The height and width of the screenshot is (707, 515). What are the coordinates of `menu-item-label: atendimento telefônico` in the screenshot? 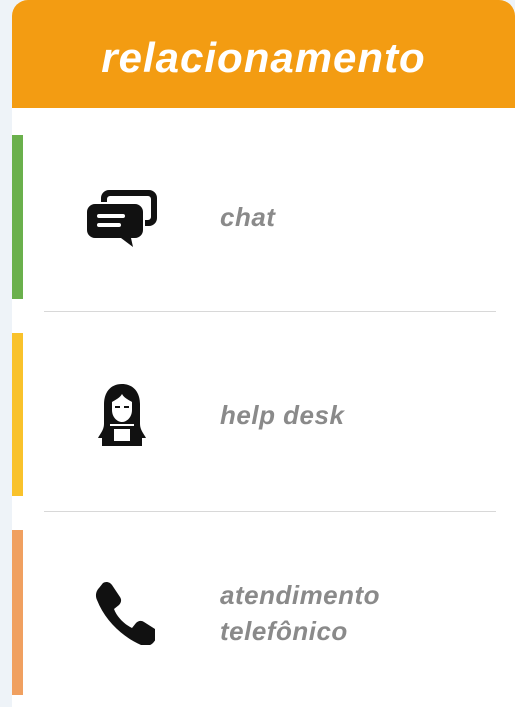 It's located at (300, 613).